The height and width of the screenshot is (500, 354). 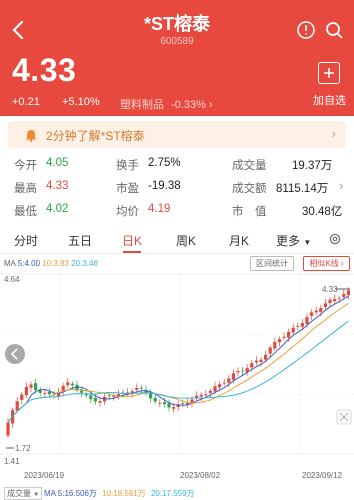 I want to click on stat-label-volume: 成交量, so click(x=249, y=166).